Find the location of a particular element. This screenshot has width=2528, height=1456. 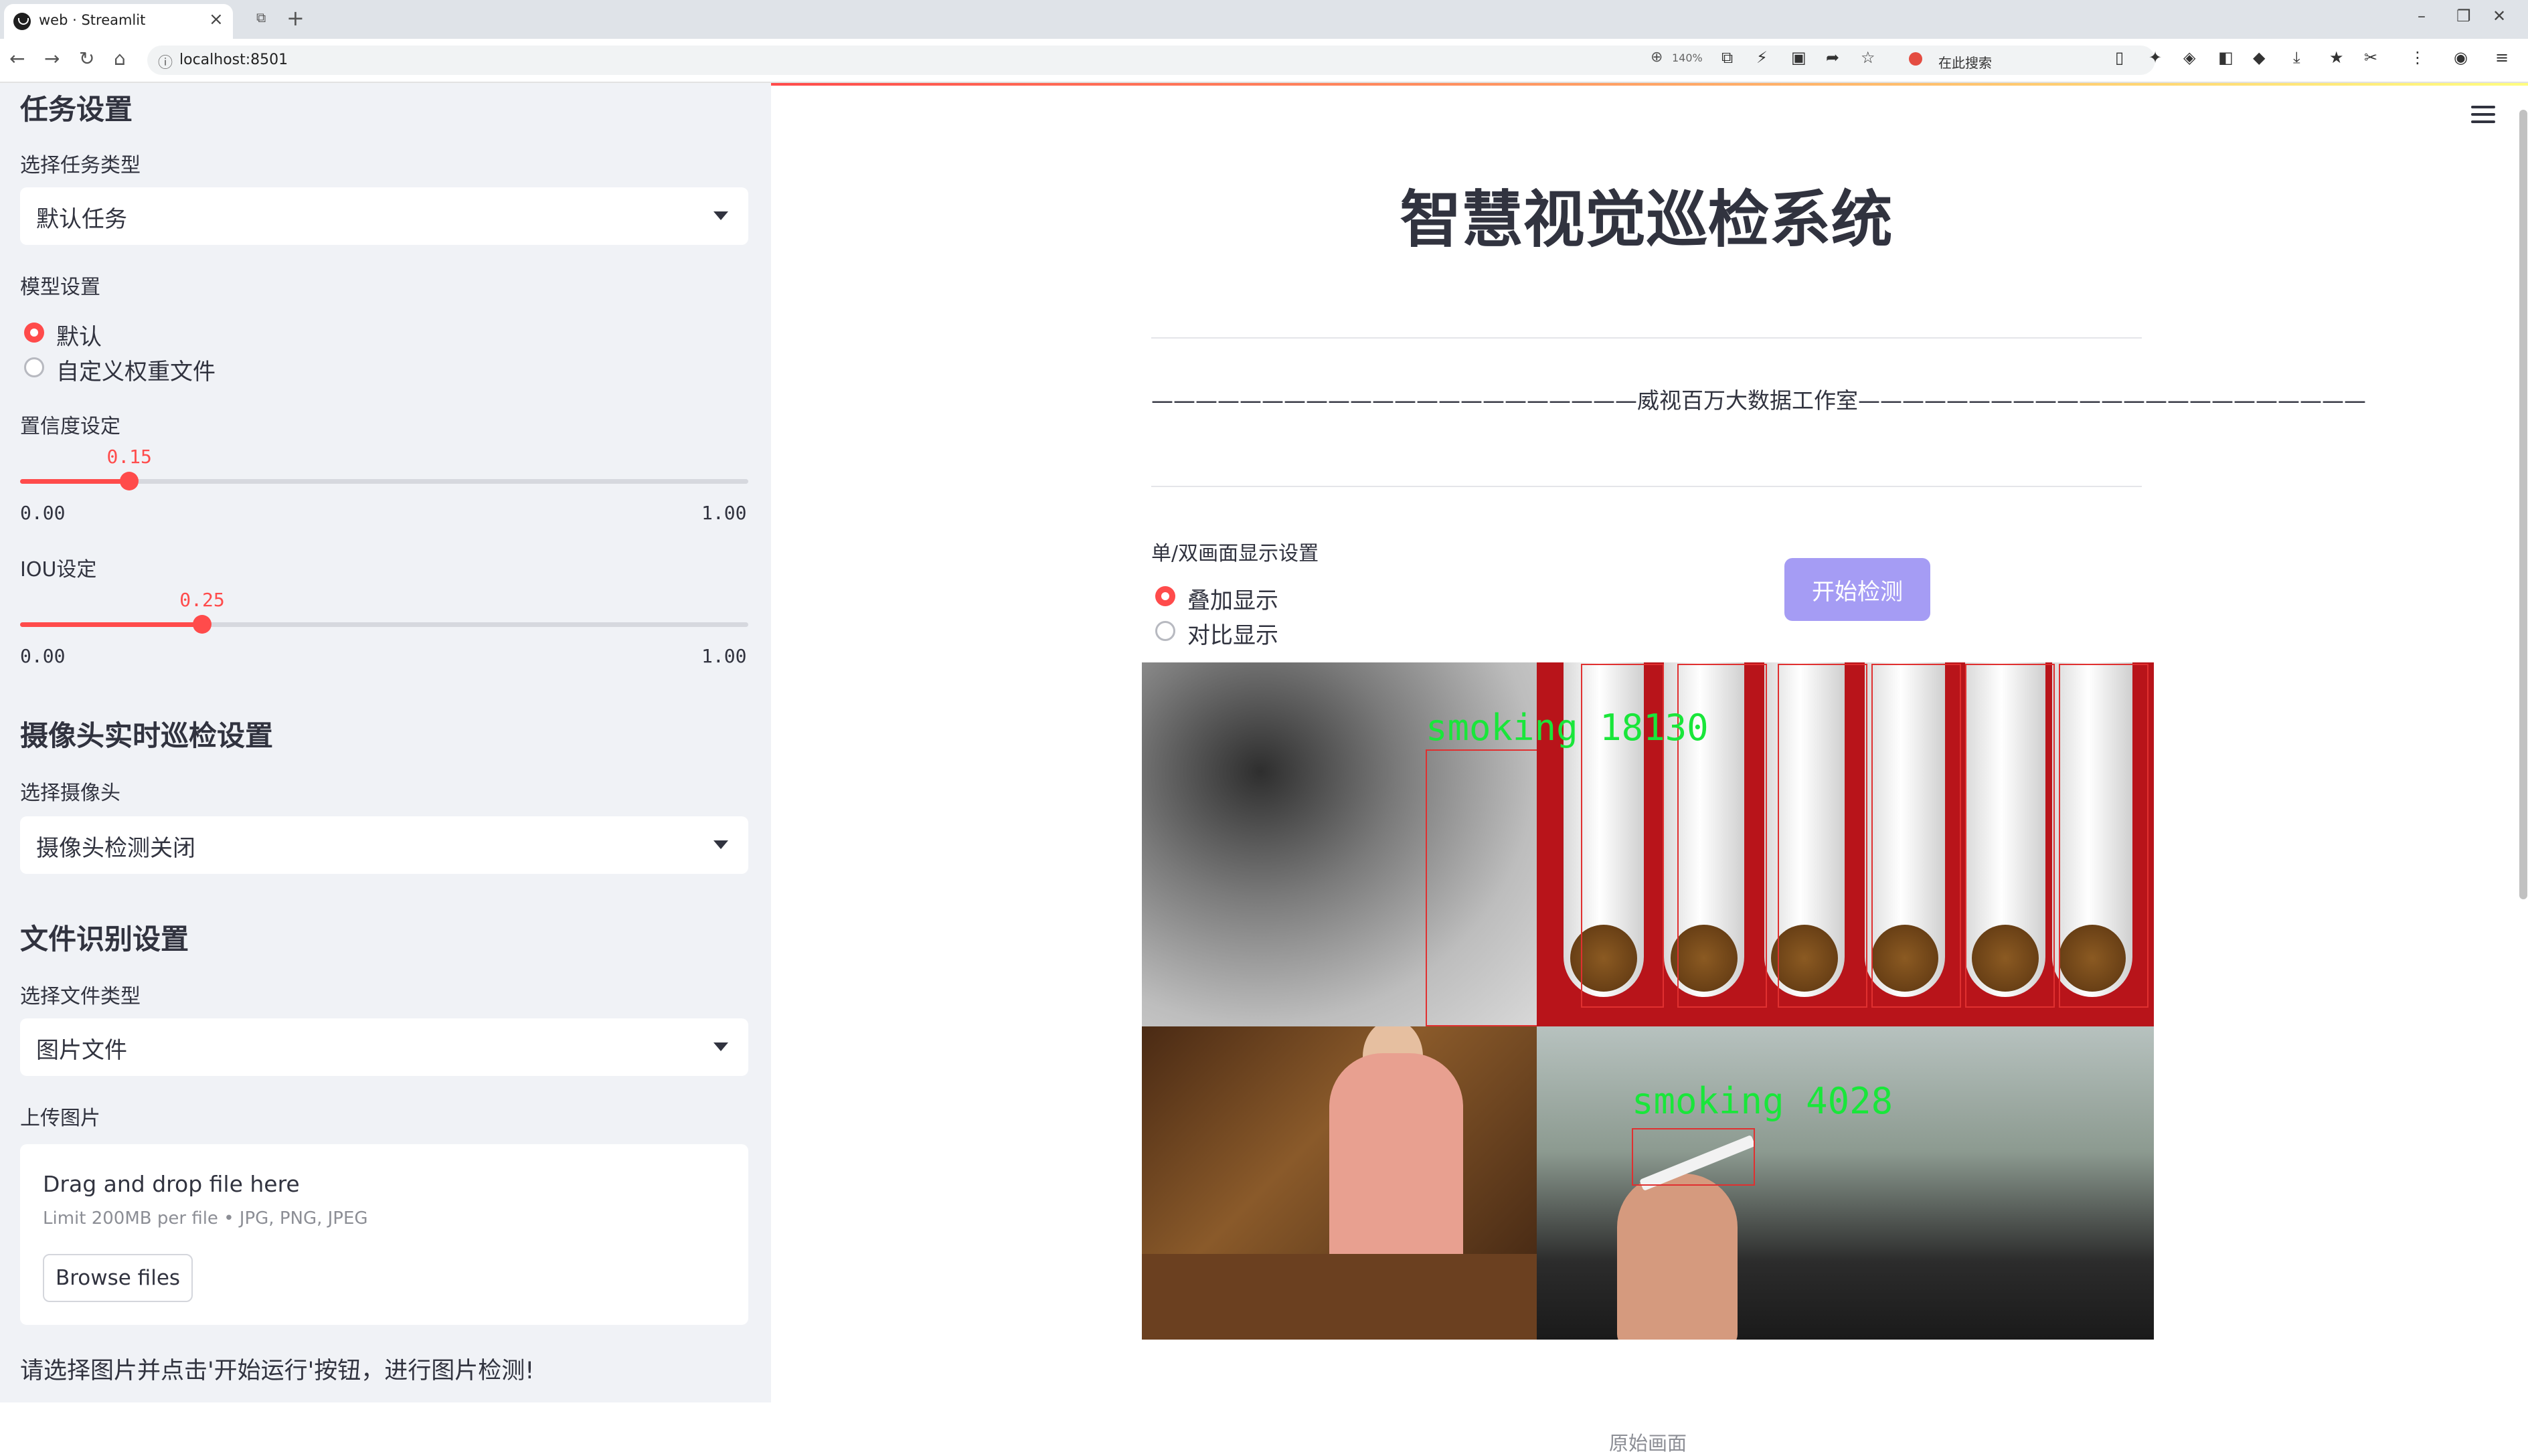

mobile-icon: ▯ is located at coordinates (2119, 57).